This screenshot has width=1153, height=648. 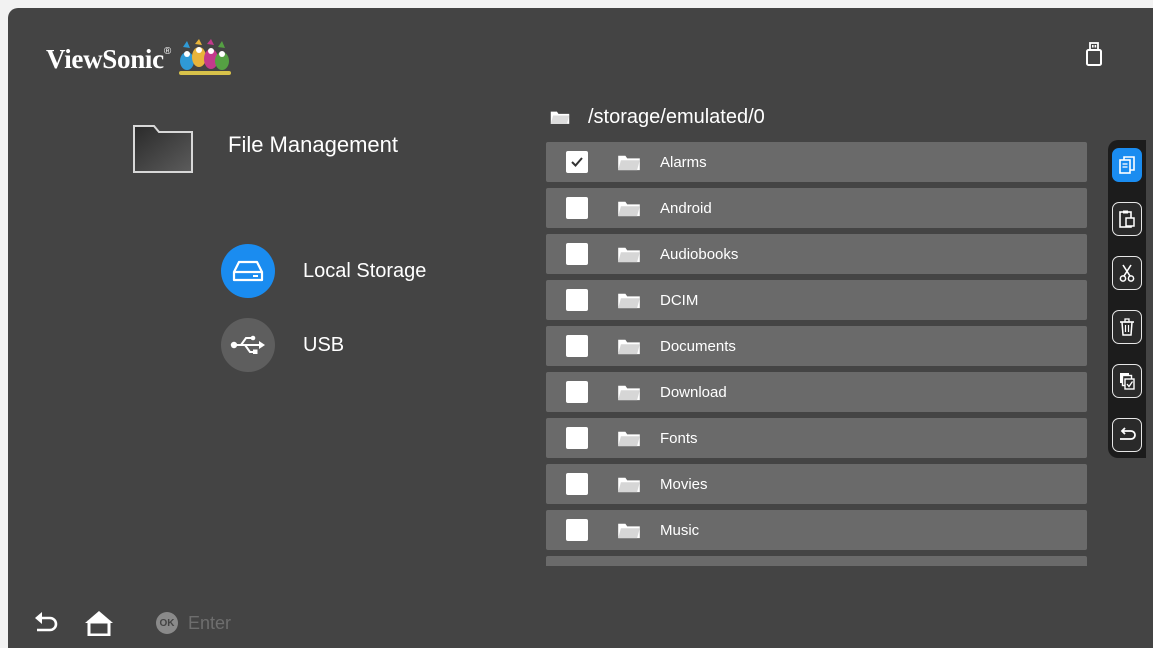 I want to click on file-name: Download, so click(x=693, y=392).